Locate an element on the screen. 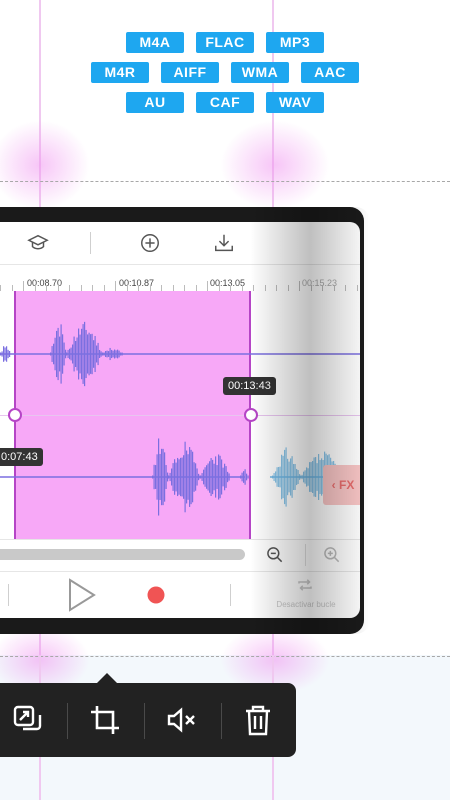 This screenshot has width=450, height=800. zoom-in-icon is located at coordinates (332, 555).